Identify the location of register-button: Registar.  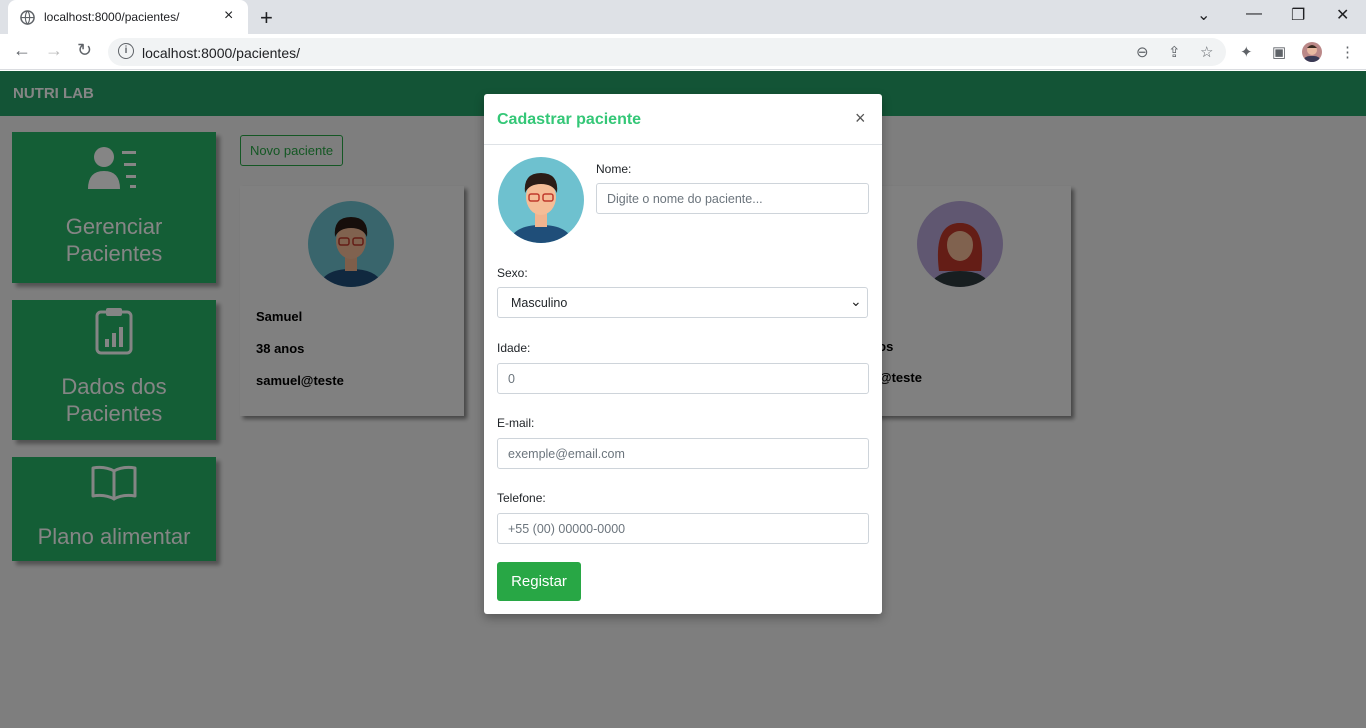
(539, 581).